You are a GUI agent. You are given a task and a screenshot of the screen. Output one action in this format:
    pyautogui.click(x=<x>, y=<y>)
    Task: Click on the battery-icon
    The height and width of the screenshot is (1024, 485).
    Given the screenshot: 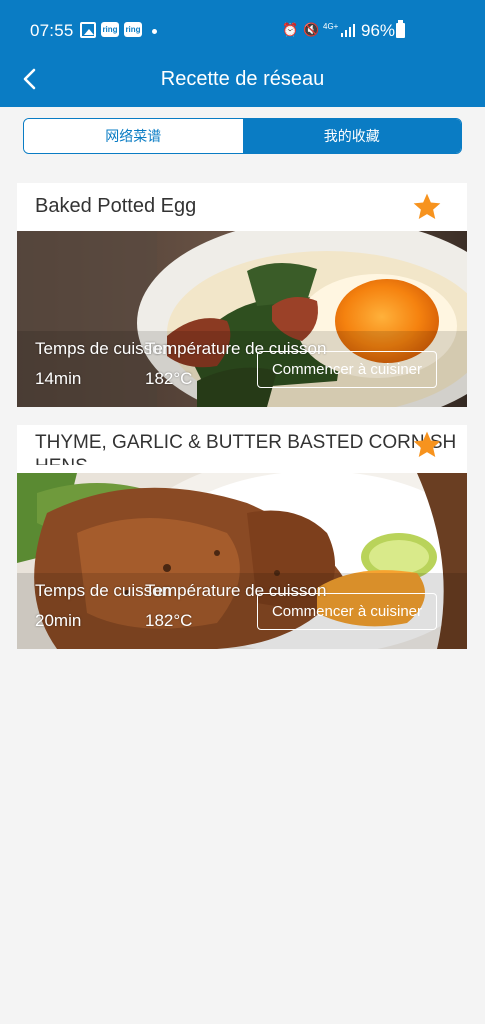 What is the action you would take?
    pyautogui.click(x=400, y=29)
    